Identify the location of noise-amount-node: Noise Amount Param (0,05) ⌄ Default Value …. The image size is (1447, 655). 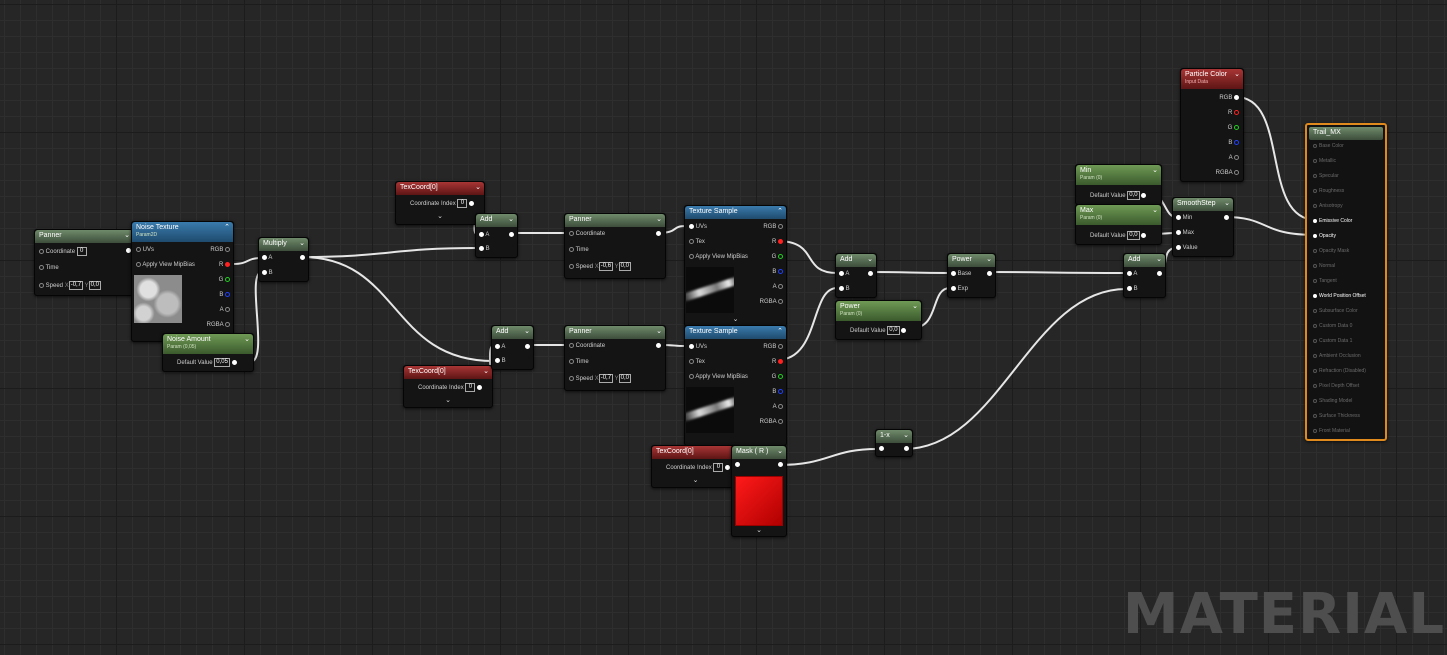
(208, 352).